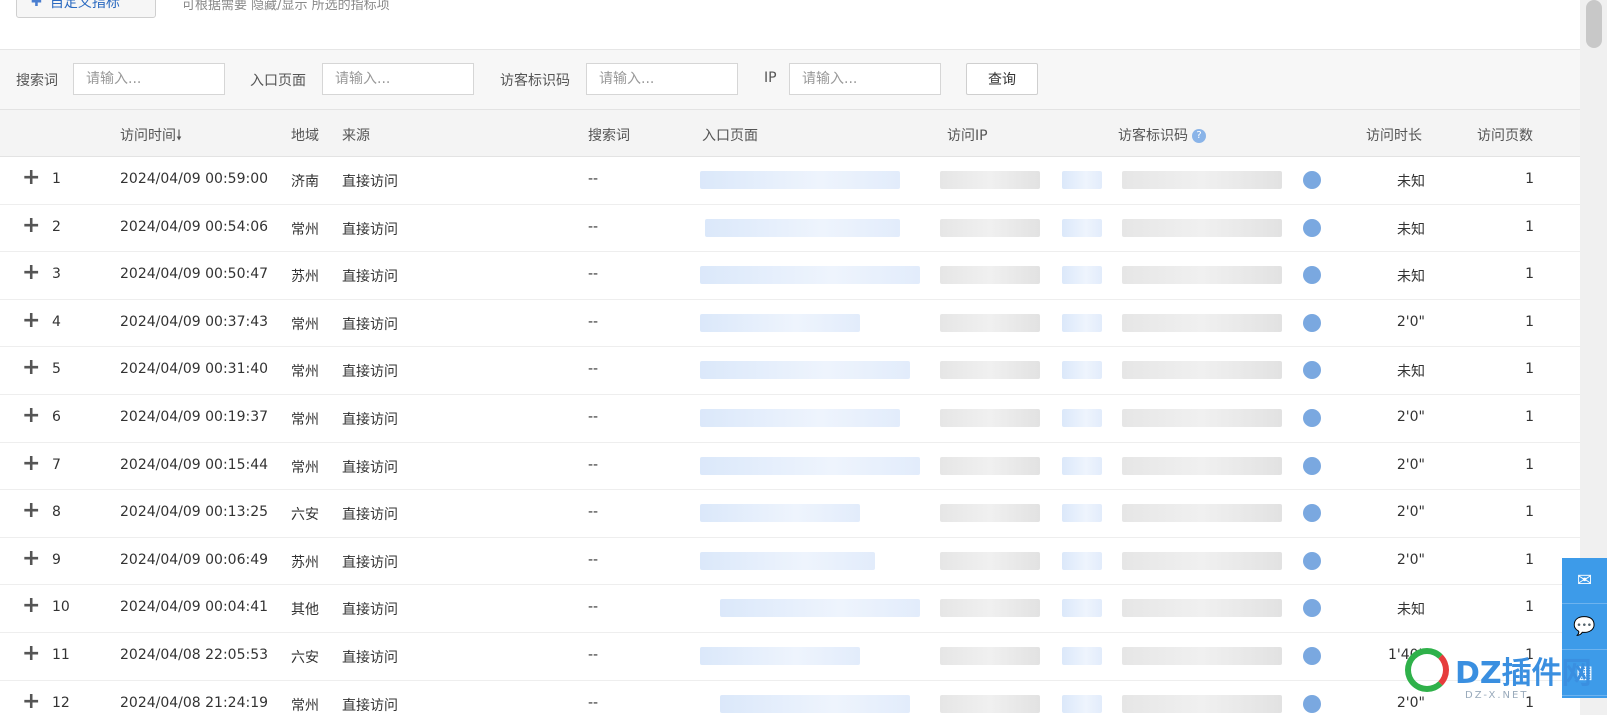  Describe the element at coordinates (305, 136) in the screenshot. I see `header-region: 地域` at that location.